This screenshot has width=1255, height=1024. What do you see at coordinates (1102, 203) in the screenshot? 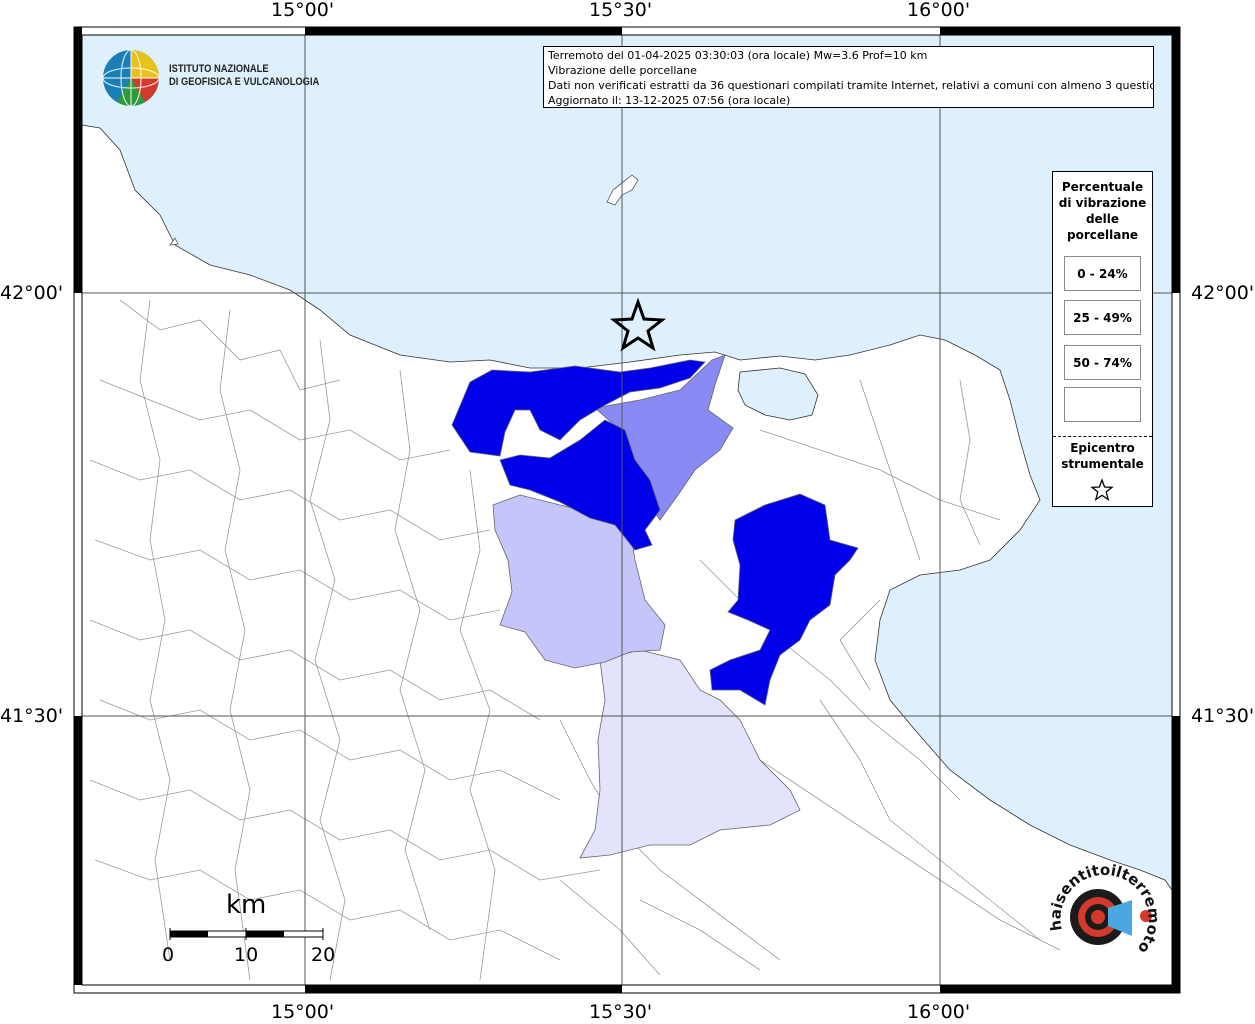
I see `legend-title-line2: di vibrazione` at bounding box center [1102, 203].